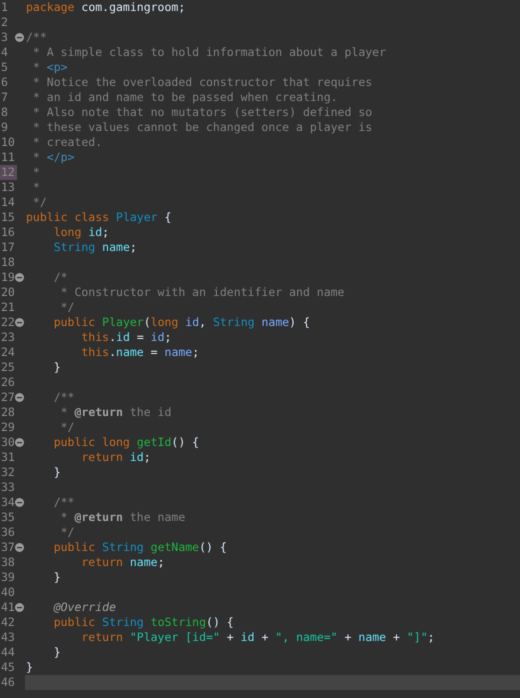 The image size is (520, 698). Describe the element at coordinates (203, 112) in the screenshot. I see `code-line: * Also note that no mutators (setters) defined so` at that location.